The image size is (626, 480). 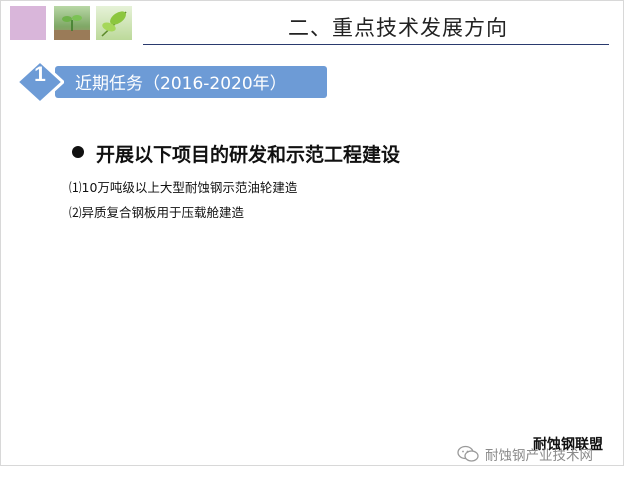 What do you see at coordinates (181, 84) in the screenshot?
I see `section-label: 近期任务（2016-2020年）` at bounding box center [181, 84].